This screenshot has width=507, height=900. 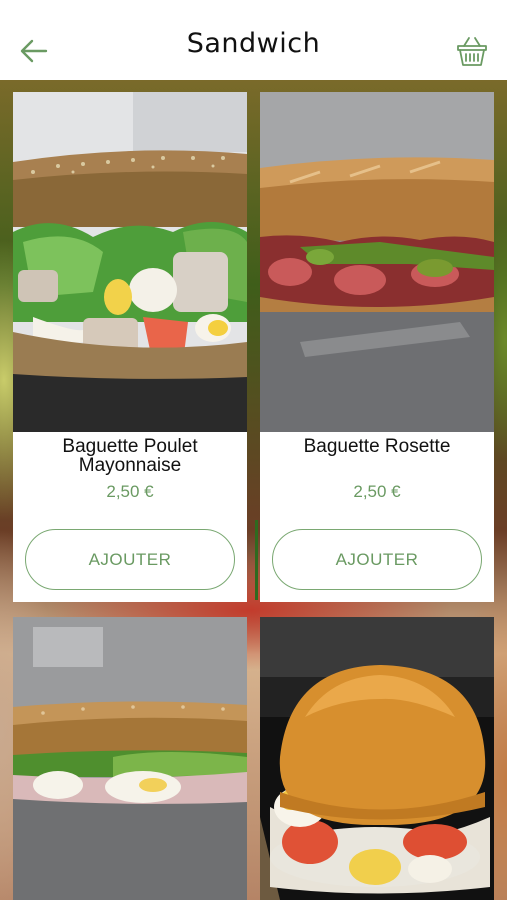 What do you see at coordinates (472, 51) in the screenshot?
I see `basket-icon` at bounding box center [472, 51].